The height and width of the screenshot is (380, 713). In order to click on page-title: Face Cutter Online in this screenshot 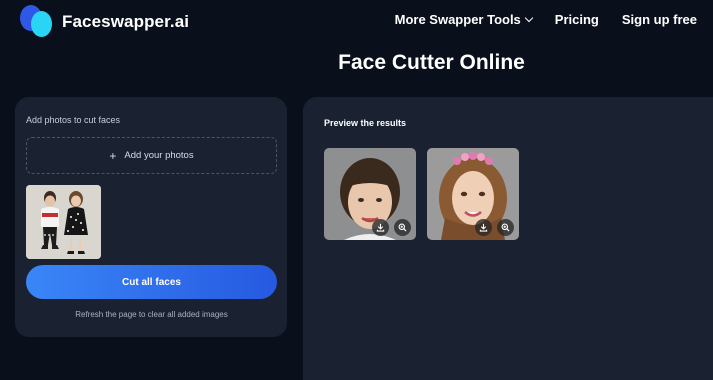, I will do `click(431, 62)`.